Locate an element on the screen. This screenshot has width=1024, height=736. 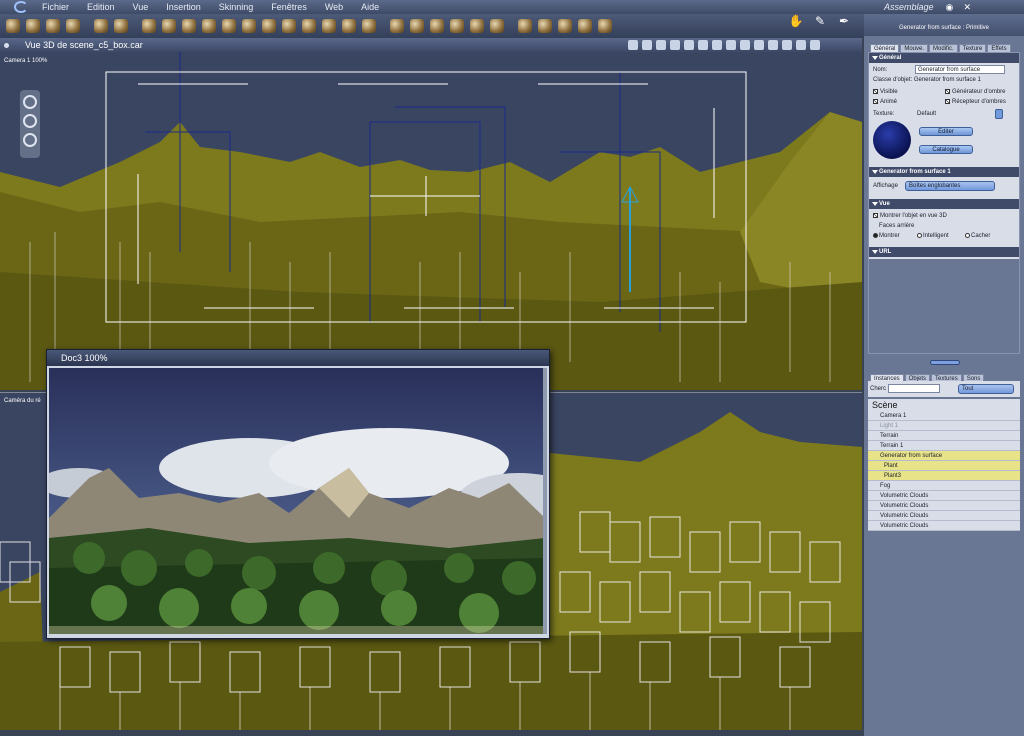
eye-icon: ◉ is located at coordinates (952, 7).